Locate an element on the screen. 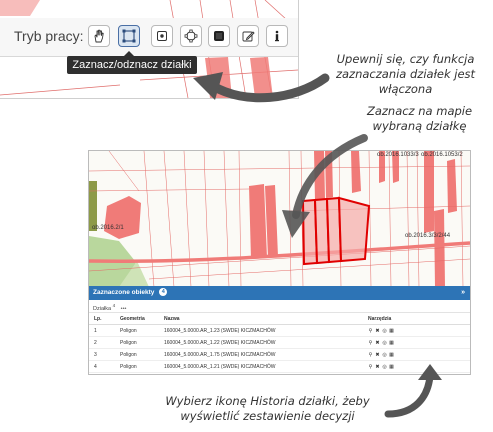 The width and height of the screenshot is (493, 432). col-header-lp: Lp. is located at coordinates (103, 319).